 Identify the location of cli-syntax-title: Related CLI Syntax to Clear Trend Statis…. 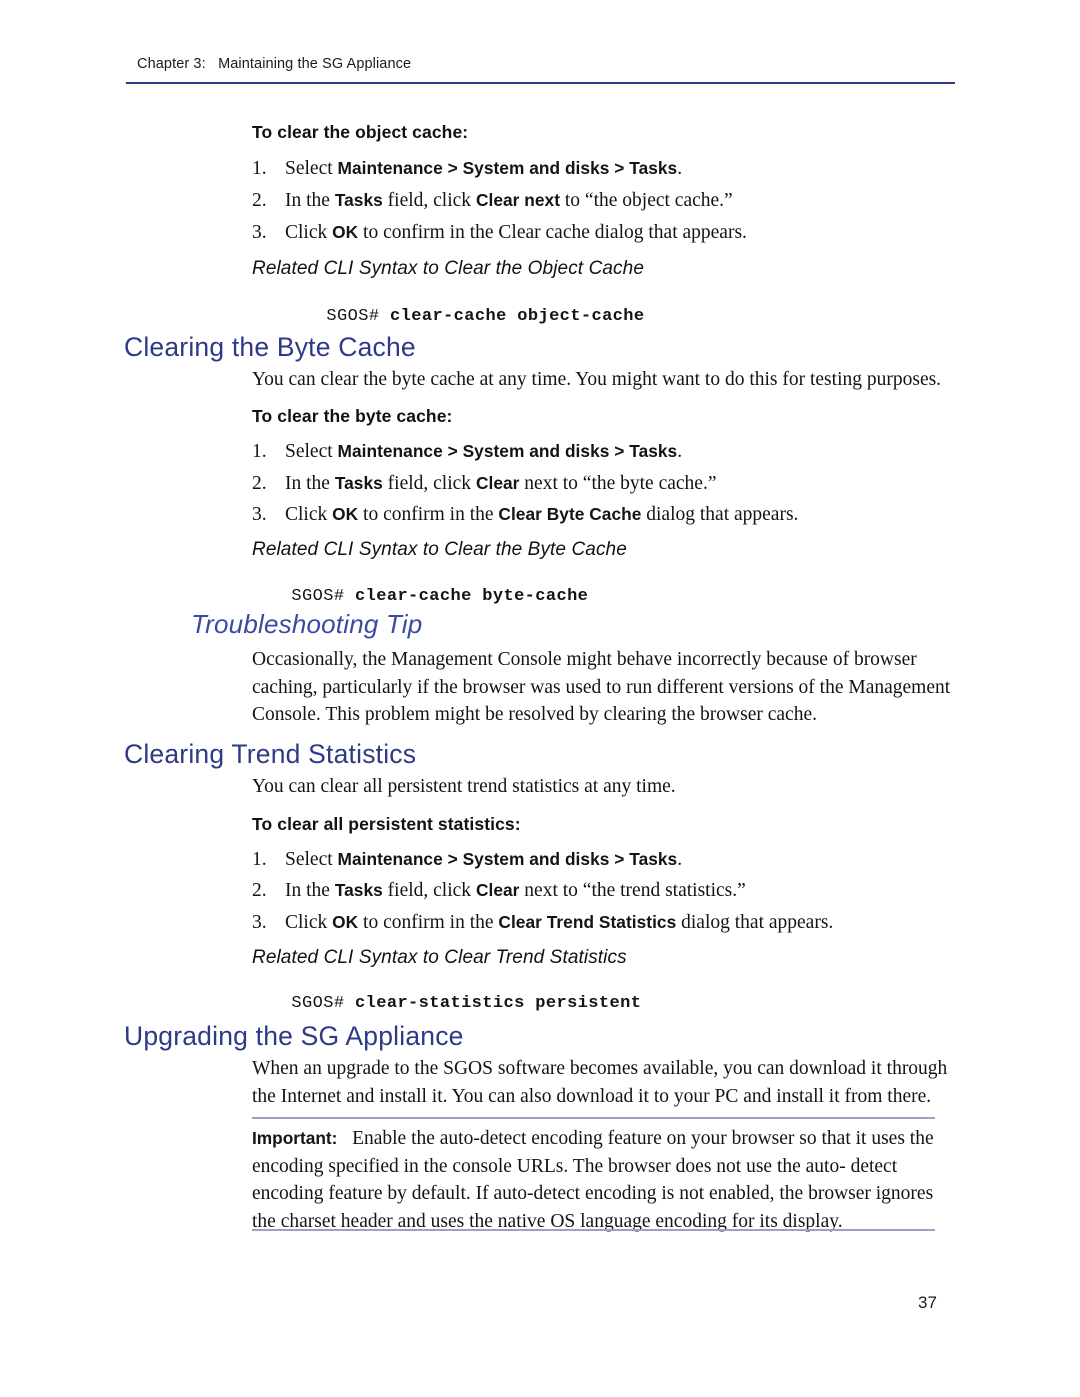
(439, 957).